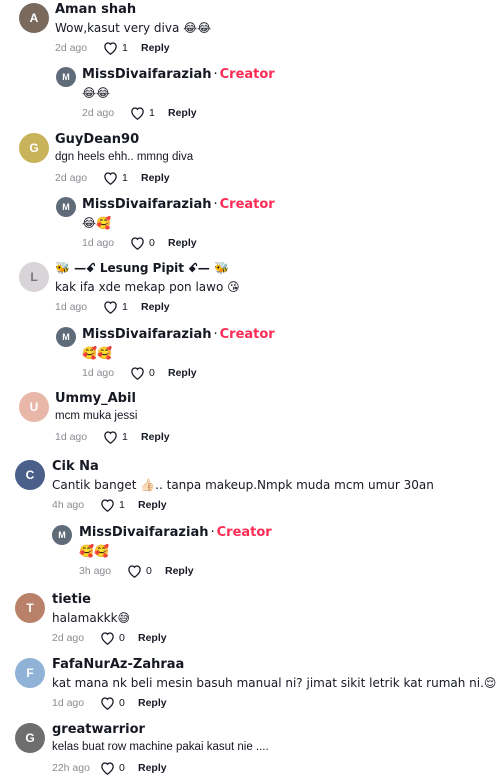 The image size is (500, 775). I want to click on comment-username: FafaNurAz-Zahraa, so click(118, 664).